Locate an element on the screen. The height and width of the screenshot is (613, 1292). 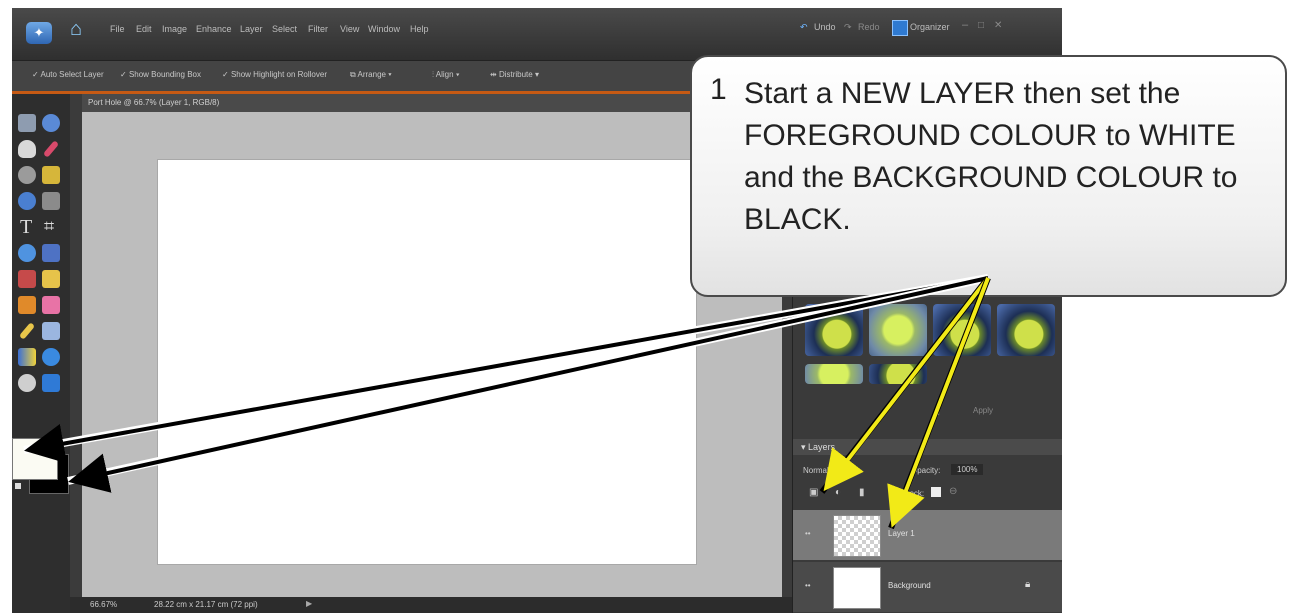
menu-help: Help is located at coordinates (419, 29).